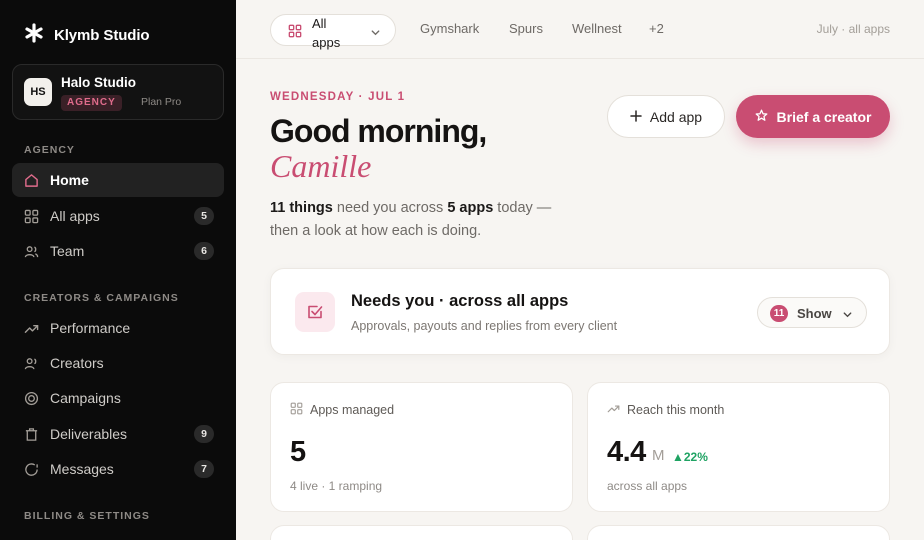 This screenshot has width=924, height=540. Describe the element at coordinates (676, 116) in the screenshot. I see `add-app-label: Add app` at that location.